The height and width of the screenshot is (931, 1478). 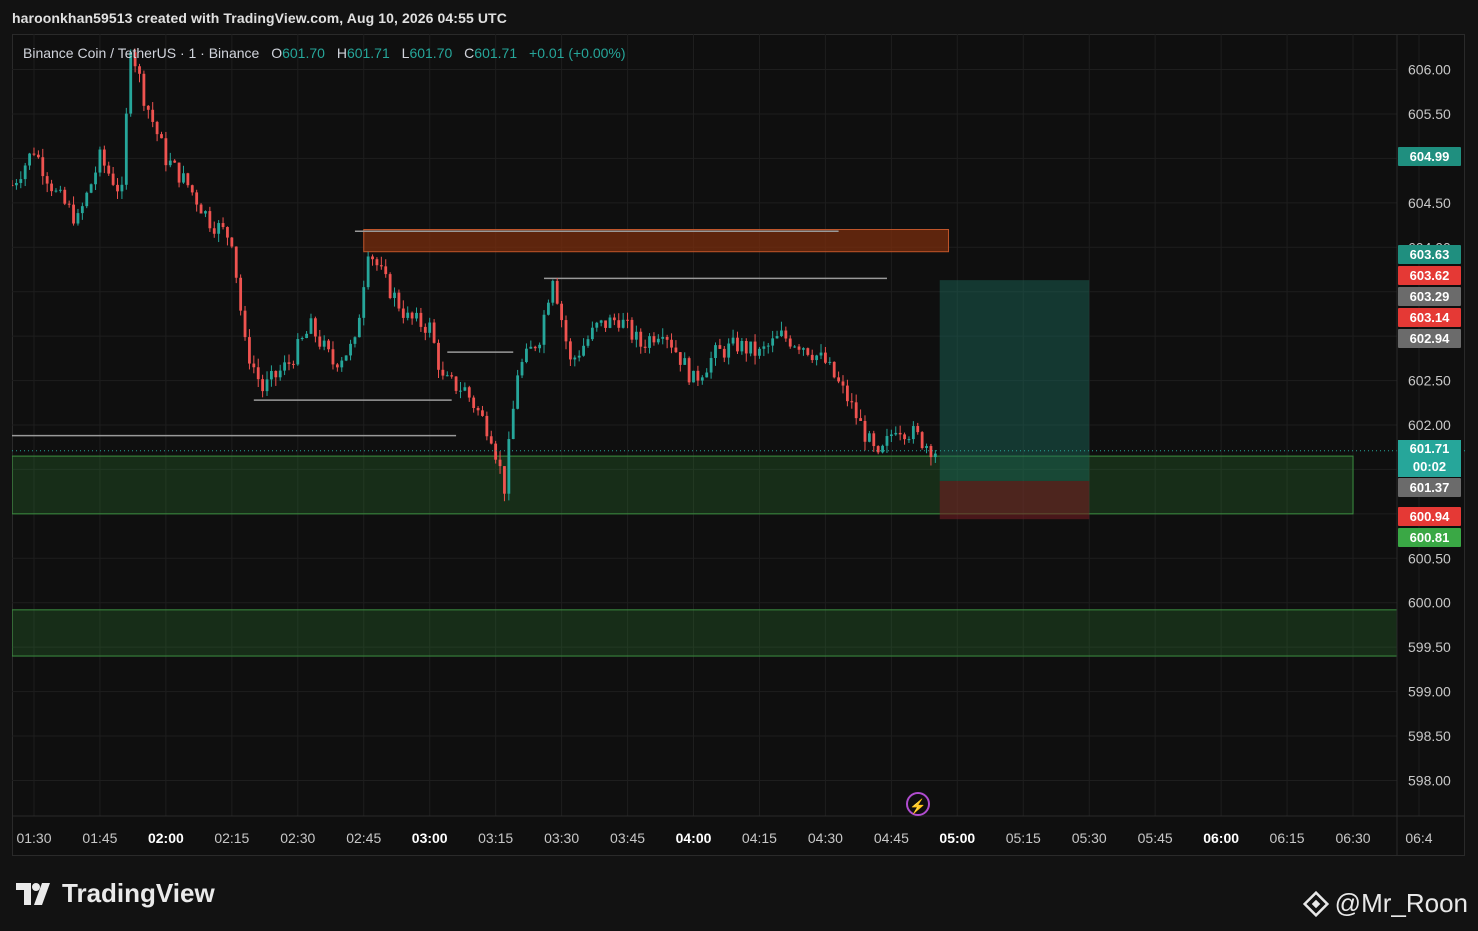 I want to click on price-tick-label: 602.50, so click(x=1429, y=381).